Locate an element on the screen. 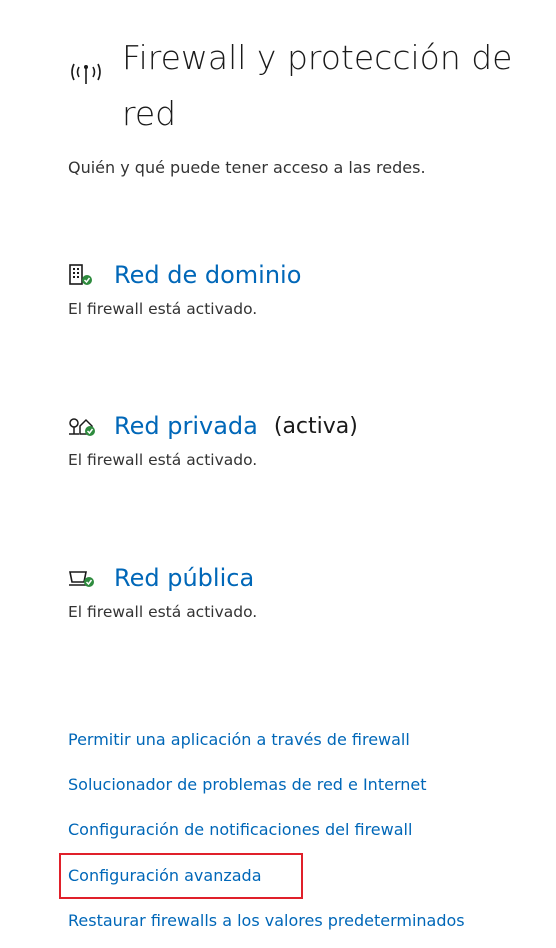 Image resolution: width=556 pixels, height=948 pixels. public-cafe-network-icon is located at coordinates (81, 579).